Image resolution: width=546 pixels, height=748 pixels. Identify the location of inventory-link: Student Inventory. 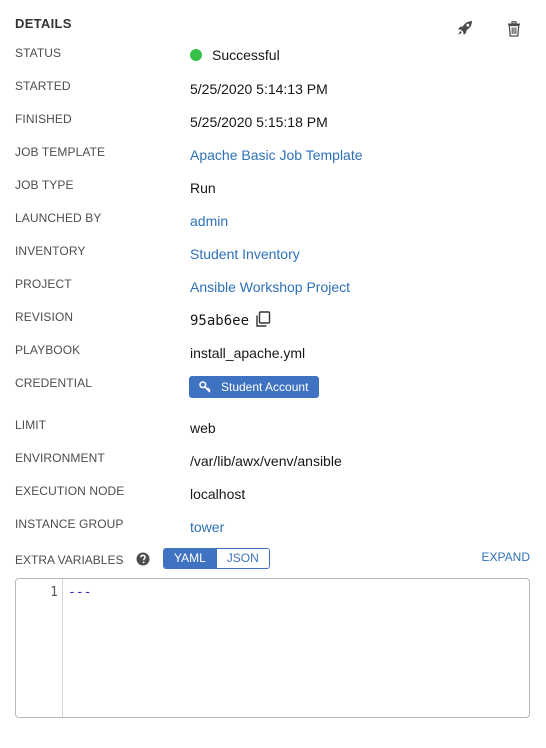
(245, 254).